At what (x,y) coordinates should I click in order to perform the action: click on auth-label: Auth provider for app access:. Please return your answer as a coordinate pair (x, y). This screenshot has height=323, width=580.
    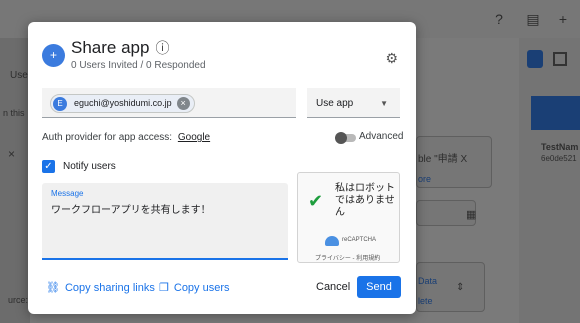
    Looking at the image, I should click on (107, 137).